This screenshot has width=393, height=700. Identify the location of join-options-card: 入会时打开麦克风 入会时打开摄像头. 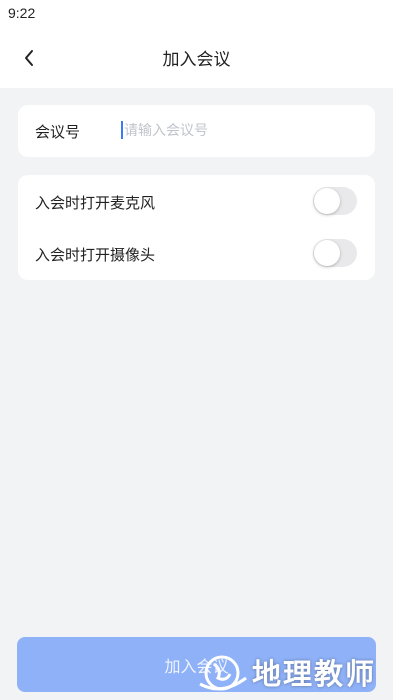
(196, 227).